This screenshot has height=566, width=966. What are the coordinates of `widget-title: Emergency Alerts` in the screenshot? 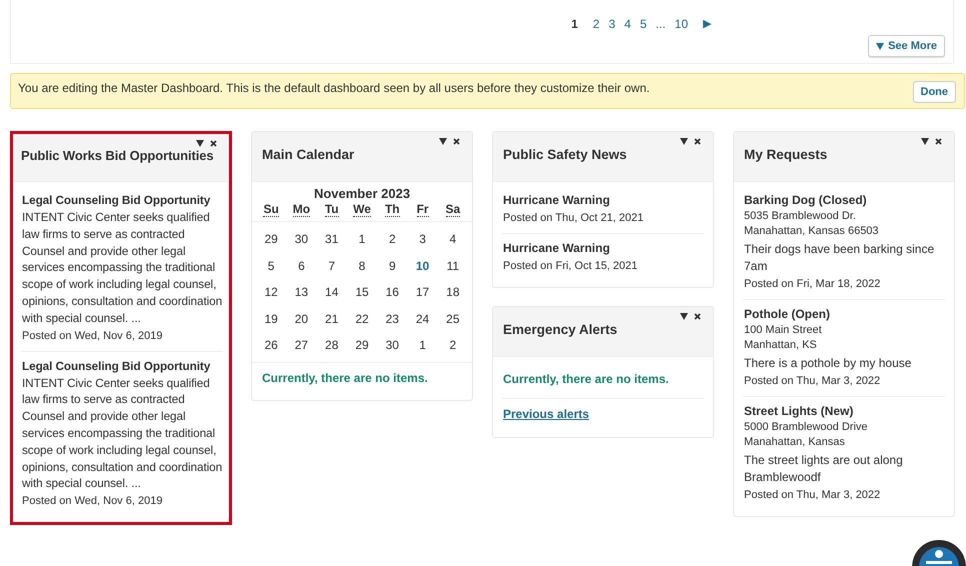 It's located at (560, 329).